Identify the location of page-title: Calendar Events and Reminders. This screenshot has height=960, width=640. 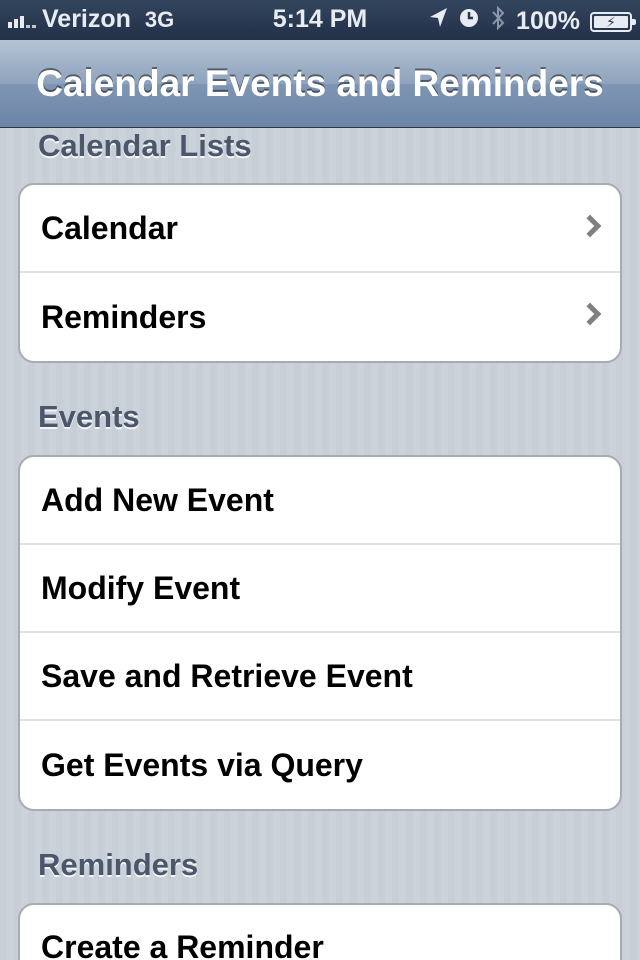
(320, 83).